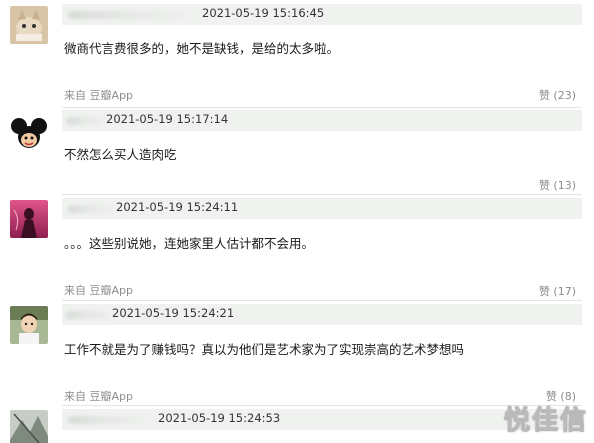  What do you see at coordinates (264, 349) in the screenshot?
I see `comment-text: 工作不就是为了赚钱吗？真以为他们是艺术家为了实现崇高的艺术梦想吗` at bounding box center [264, 349].